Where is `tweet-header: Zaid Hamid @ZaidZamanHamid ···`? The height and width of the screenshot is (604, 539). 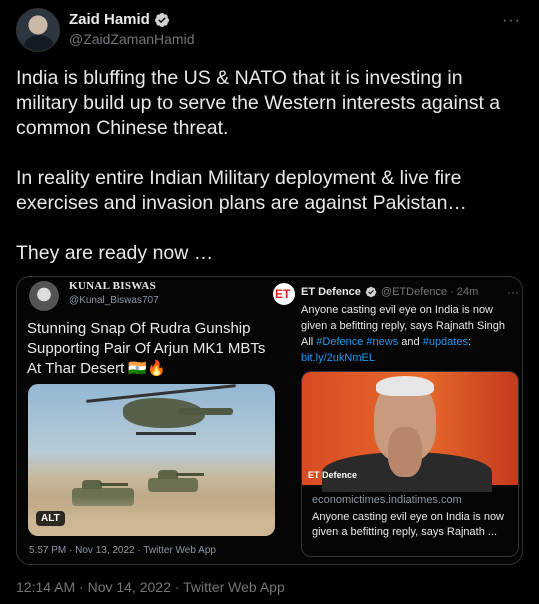 tweet-header: Zaid Hamid @ZaidZamanHamid ··· is located at coordinates (269, 32).